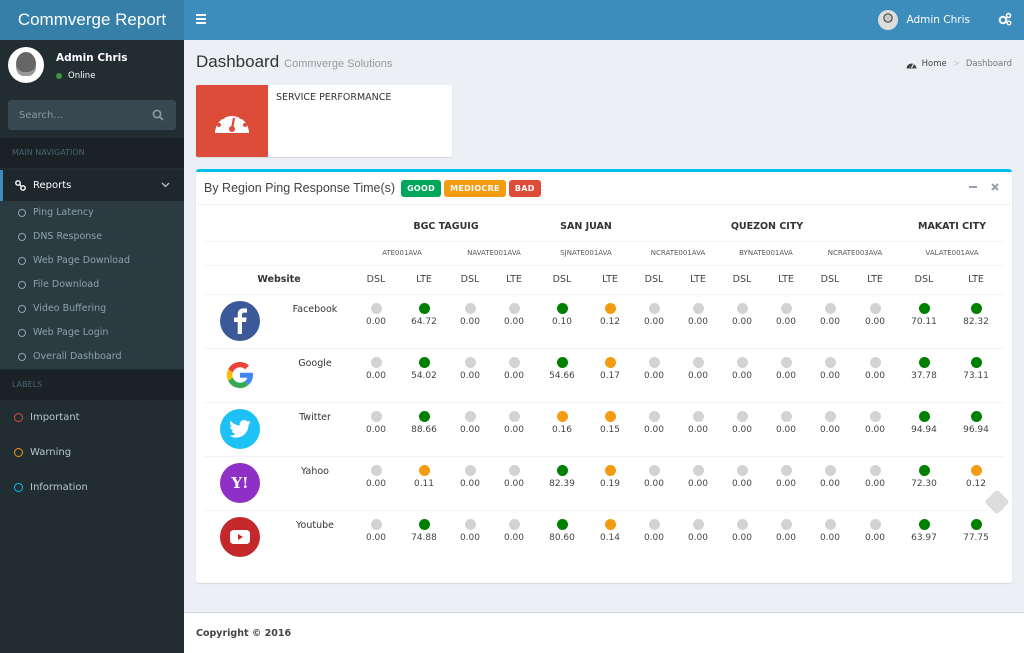 The height and width of the screenshot is (653, 1024). Describe the element at coordinates (995, 187) in the screenshot. I see `close-icon` at that location.